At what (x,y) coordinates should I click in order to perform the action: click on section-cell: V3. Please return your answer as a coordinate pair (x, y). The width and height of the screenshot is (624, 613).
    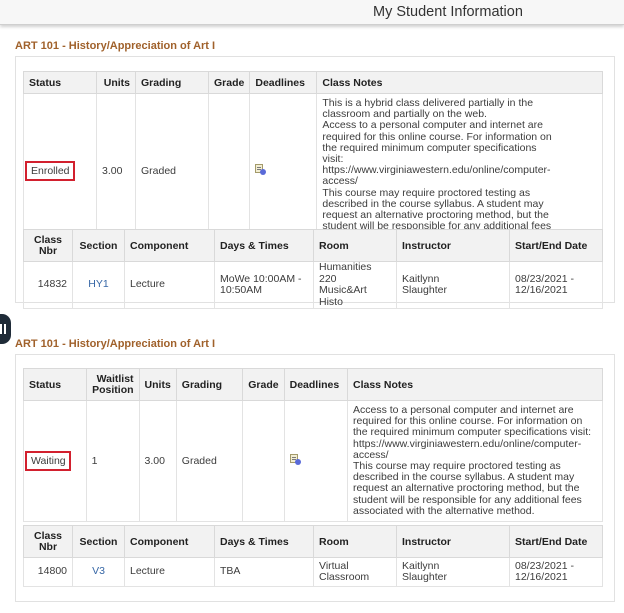
    Looking at the image, I should click on (98, 572).